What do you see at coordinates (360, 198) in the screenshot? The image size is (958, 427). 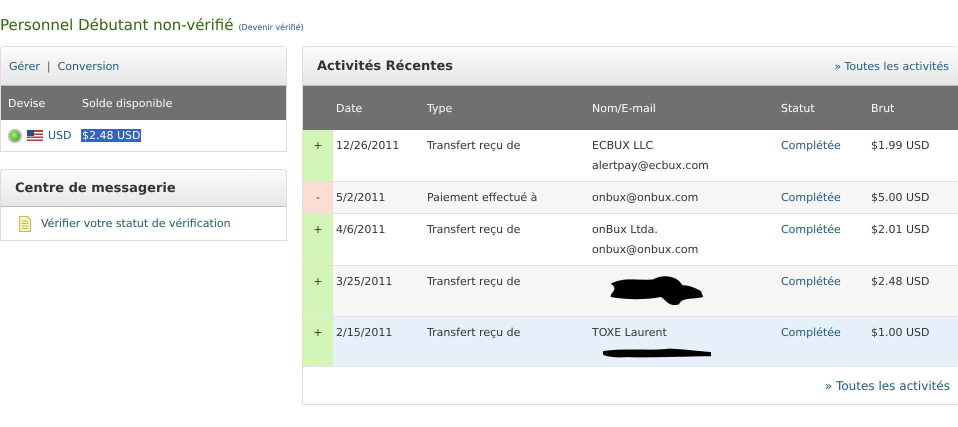 I see `table-cell-text: 5/2/2011` at bounding box center [360, 198].